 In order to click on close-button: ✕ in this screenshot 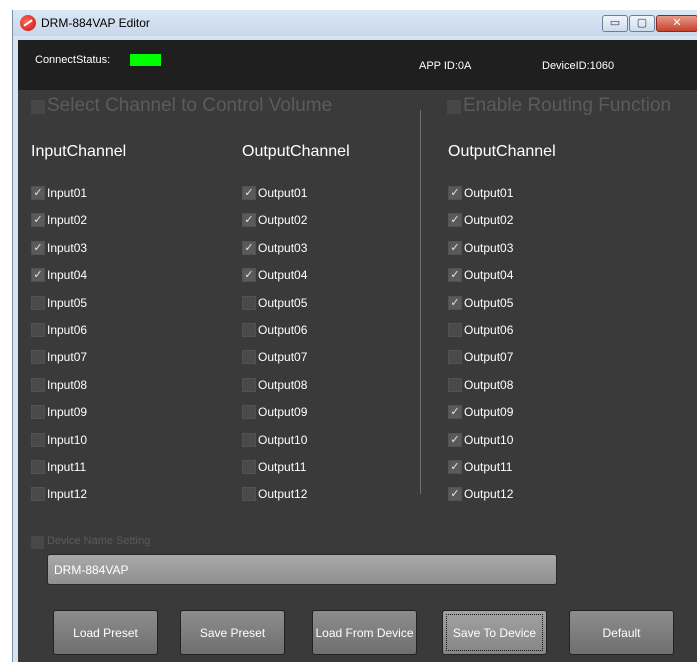, I will do `click(676, 23)`.